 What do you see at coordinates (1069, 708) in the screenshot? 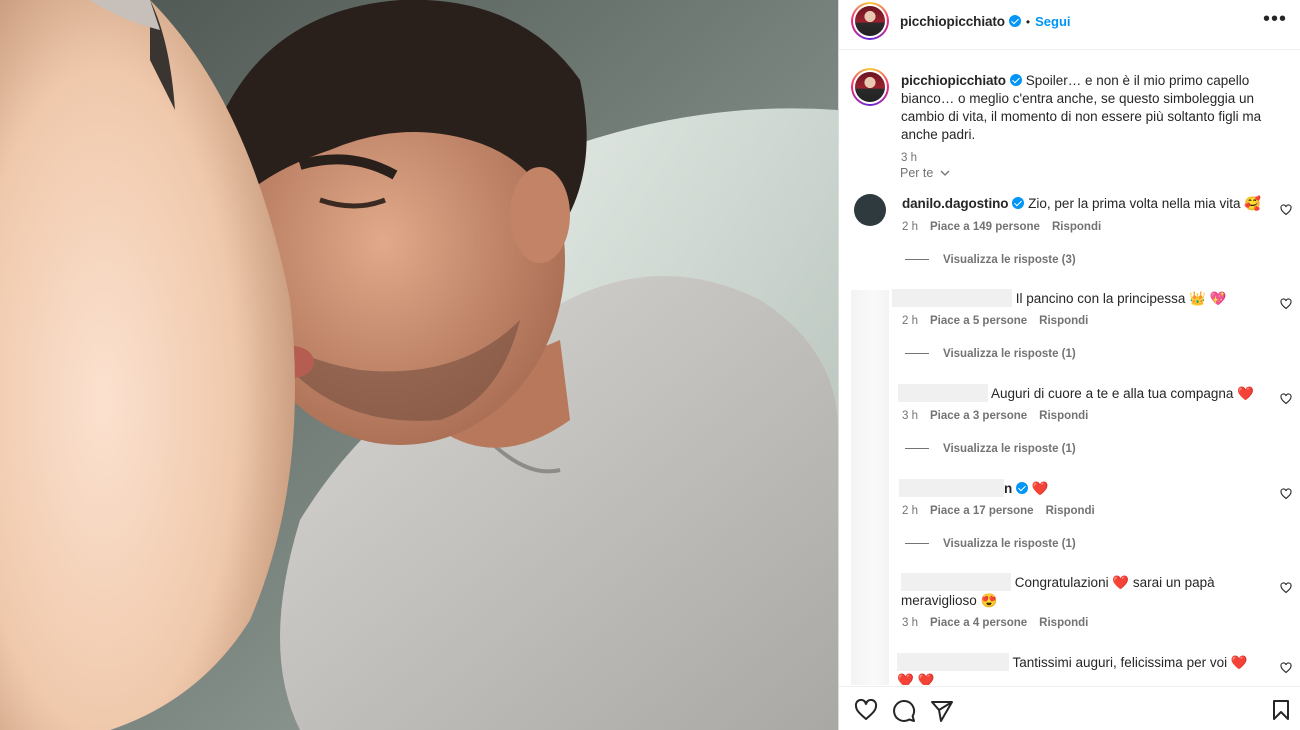
I see `post-action-bar` at bounding box center [1069, 708].